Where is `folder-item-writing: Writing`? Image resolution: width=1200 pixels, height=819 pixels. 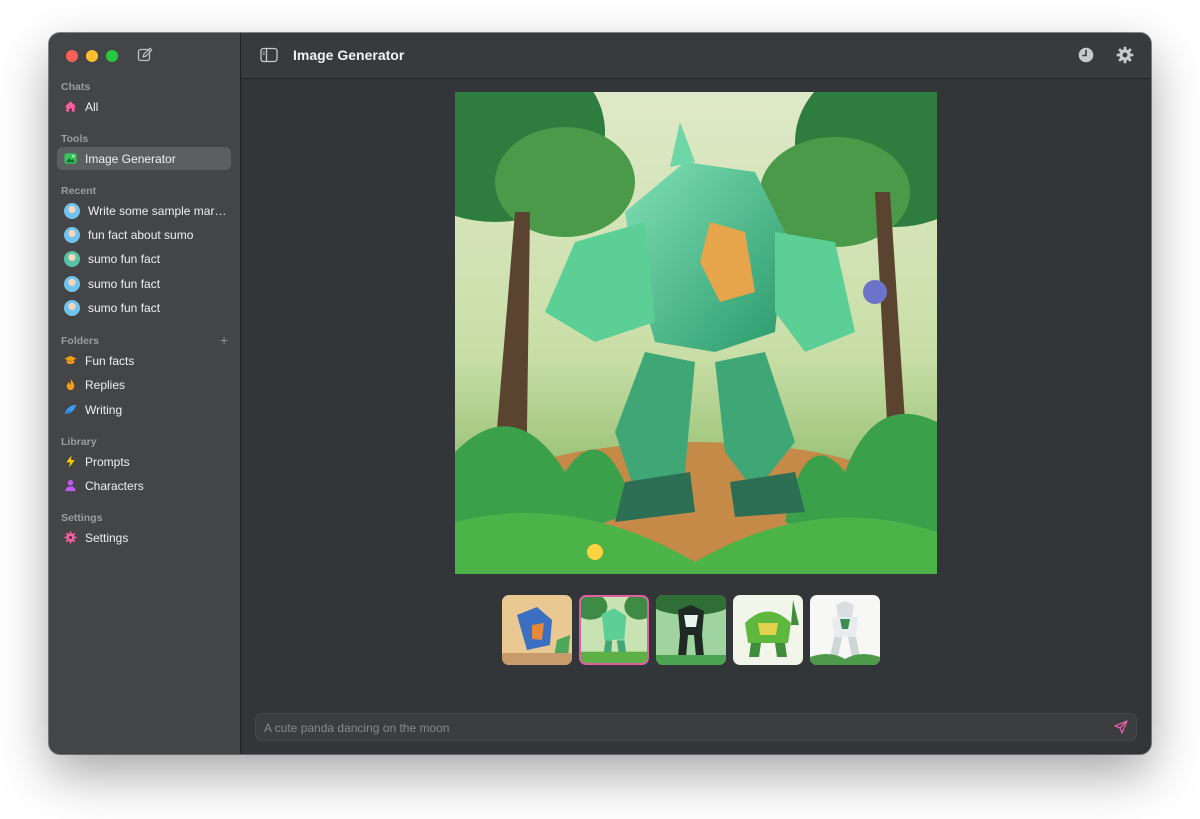
folder-item-writing: Writing is located at coordinates (144, 409).